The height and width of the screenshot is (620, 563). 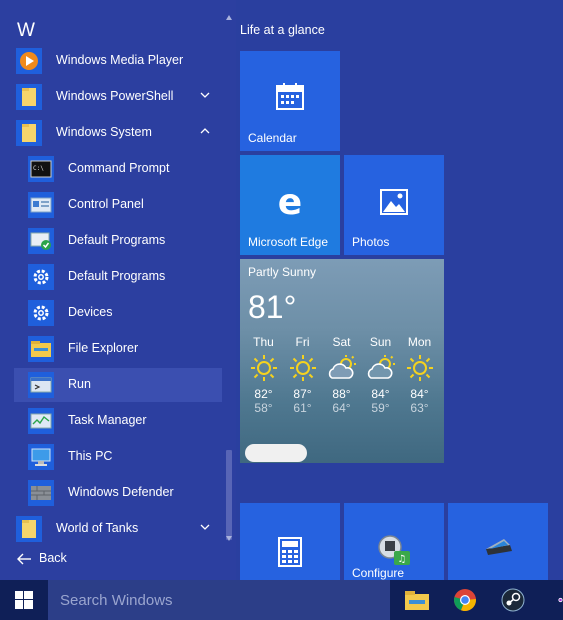 What do you see at coordinates (118, 169) in the screenshot?
I see `app-item-command-prompt: C:\ Command Prompt` at bounding box center [118, 169].